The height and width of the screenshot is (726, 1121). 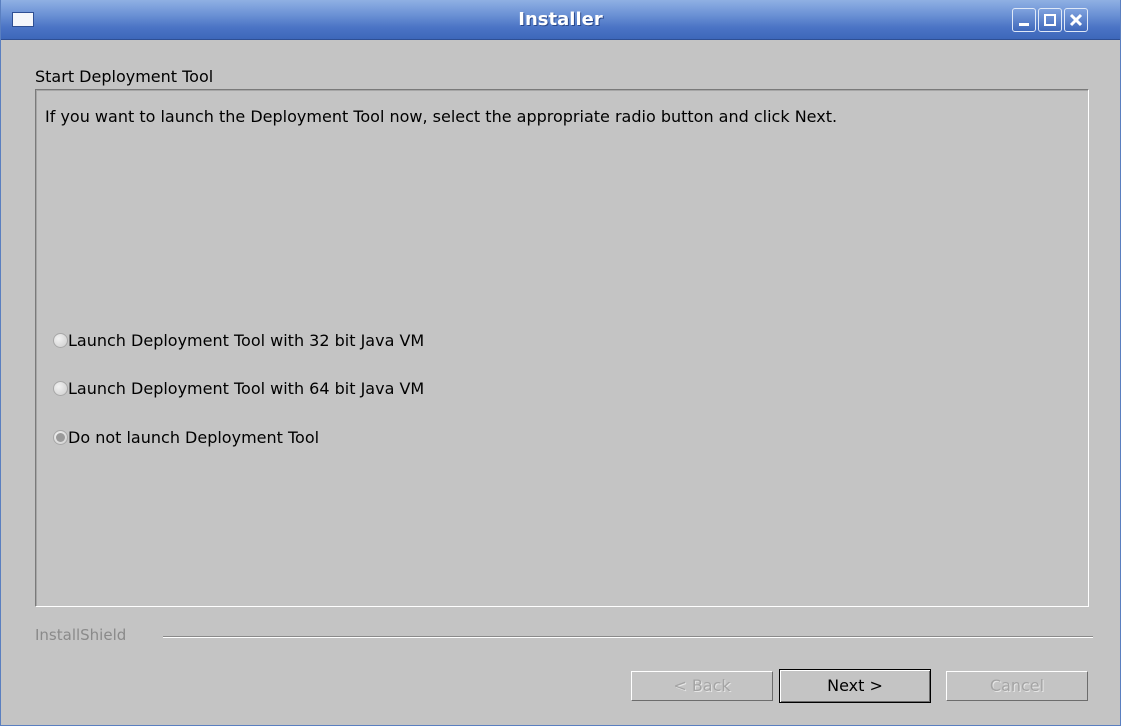 I want to click on minimize-icon, so click(x=1024, y=24).